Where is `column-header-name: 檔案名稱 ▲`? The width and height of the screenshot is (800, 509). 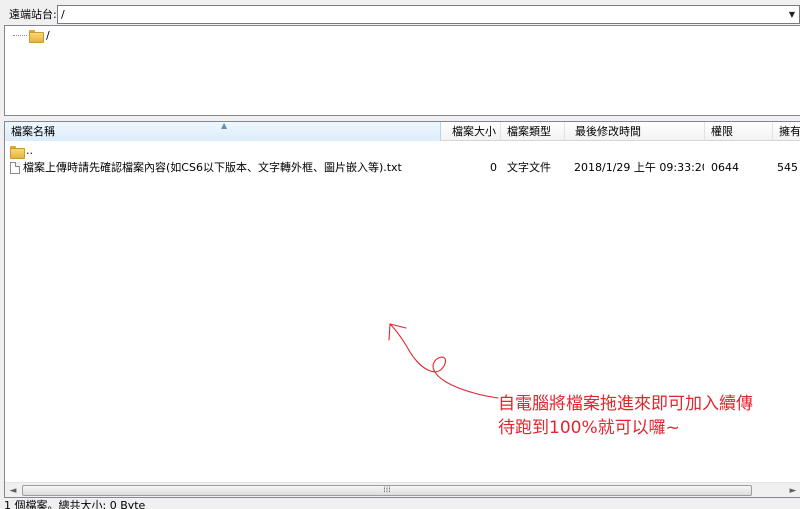 column-header-name: 檔案名稱 ▲ is located at coordinates (223, 131).